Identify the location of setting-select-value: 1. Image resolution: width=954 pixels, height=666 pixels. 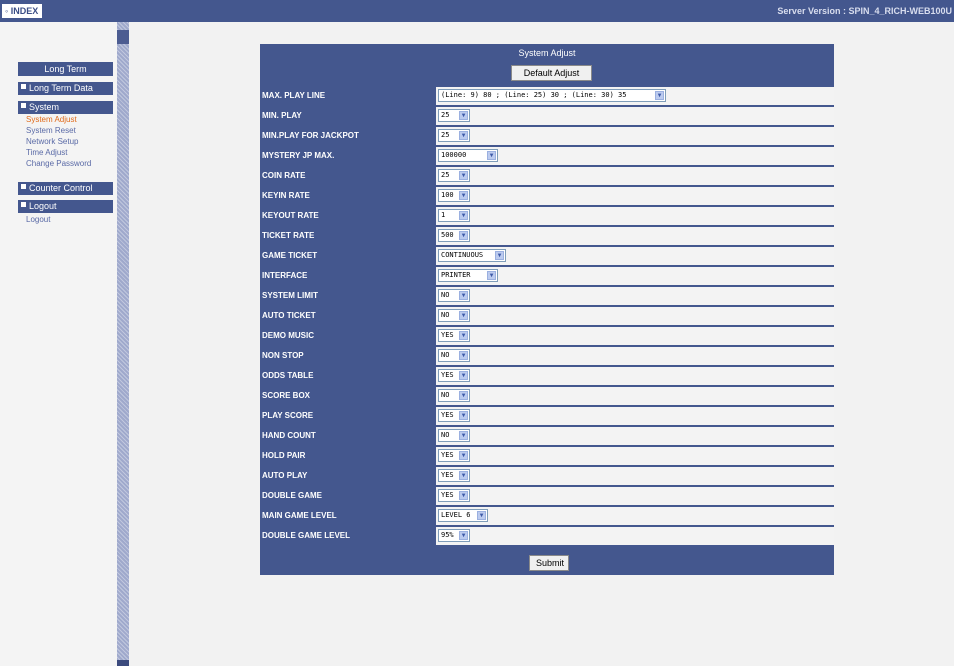
(443, 215).